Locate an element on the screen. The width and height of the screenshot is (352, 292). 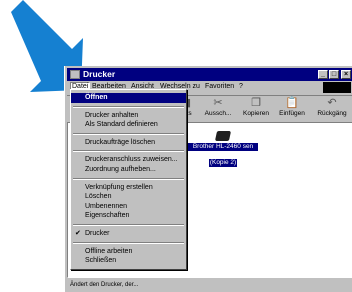
toolbar-button-undo: ↶ Rückgäng is located at coordinates (332, 109).